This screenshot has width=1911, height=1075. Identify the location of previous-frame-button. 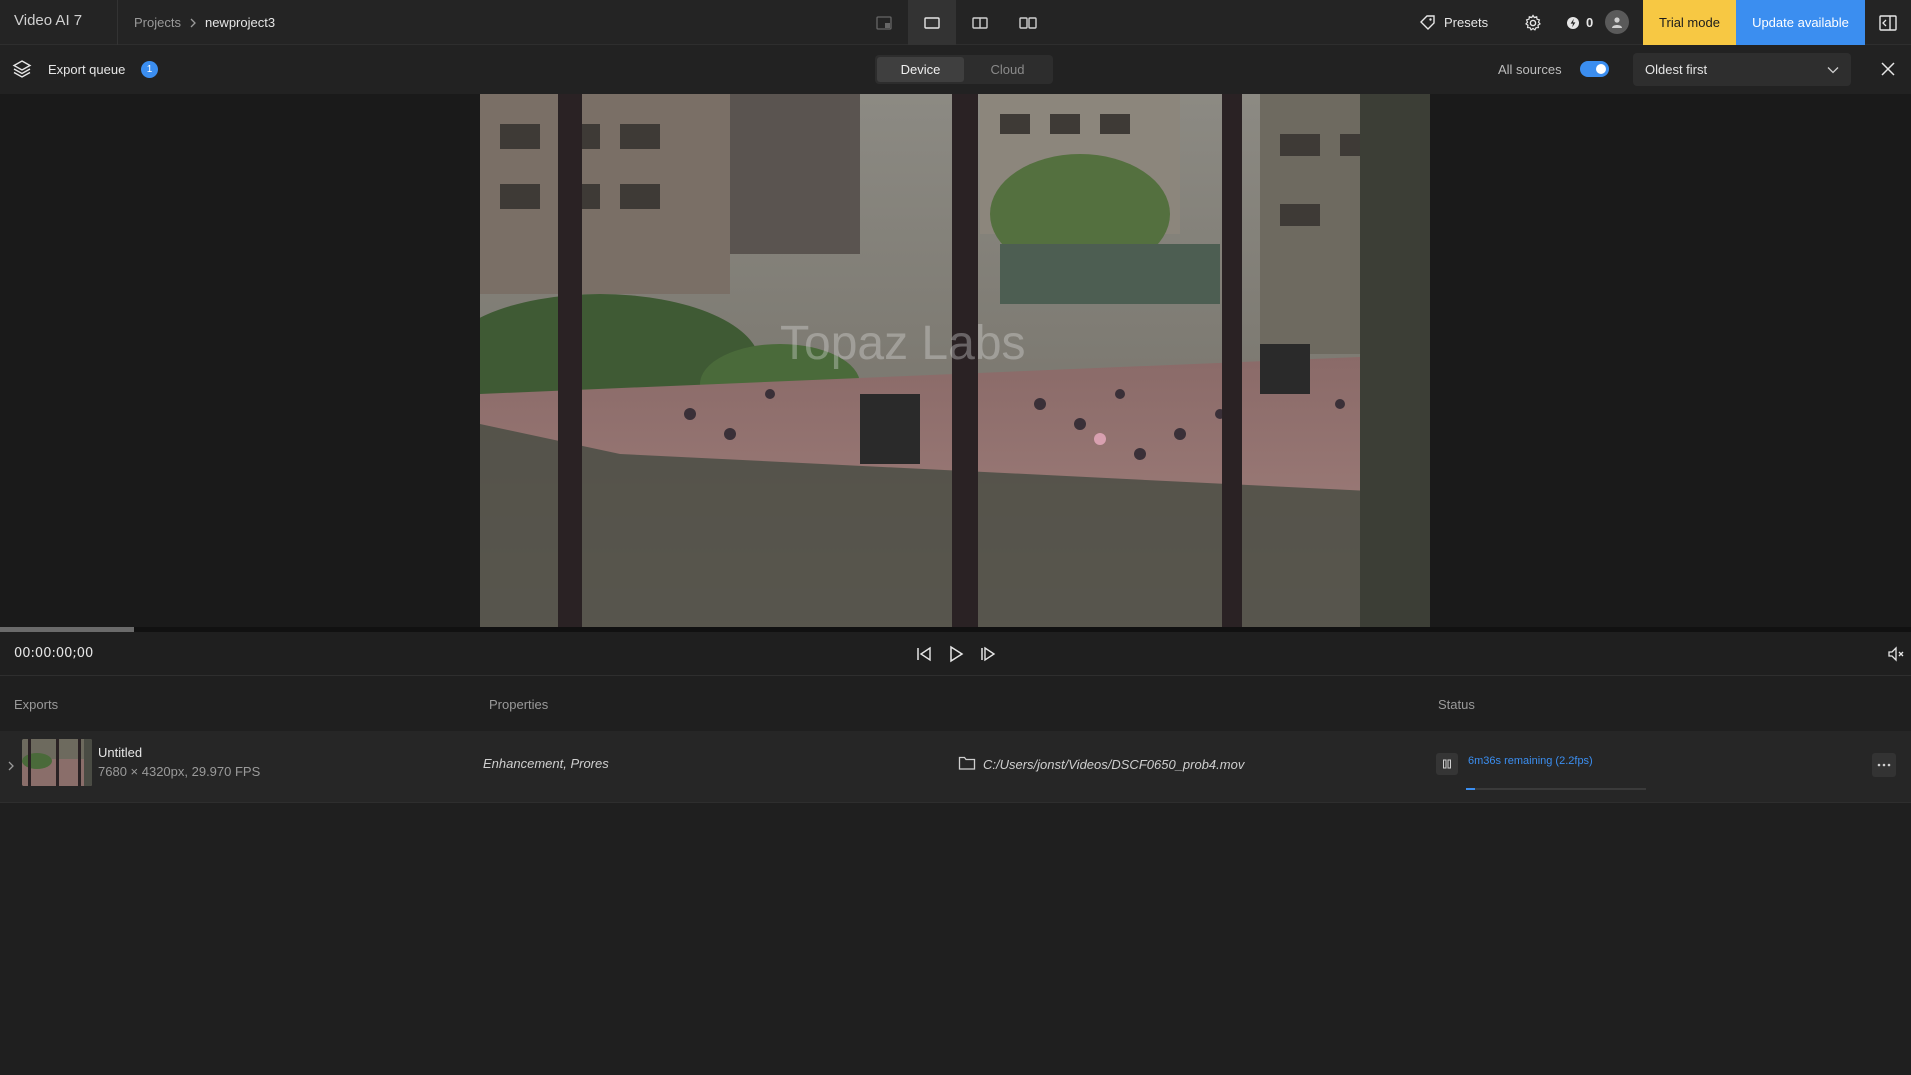
(924, 654).